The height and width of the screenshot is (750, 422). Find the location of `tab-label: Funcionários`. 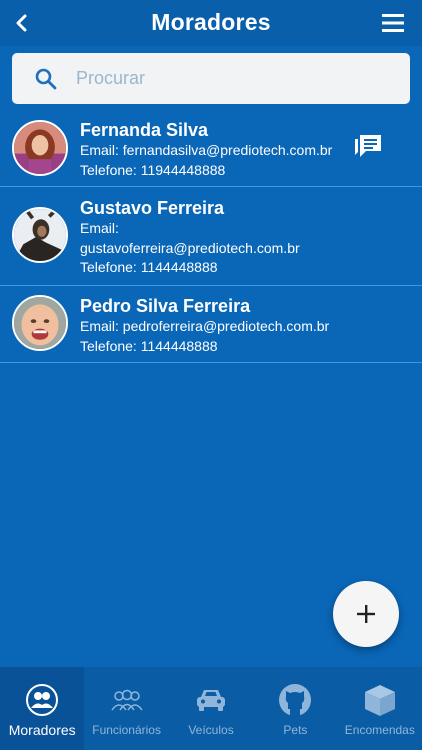

tab-label: Funcionários is located at coordinates (126, 730).